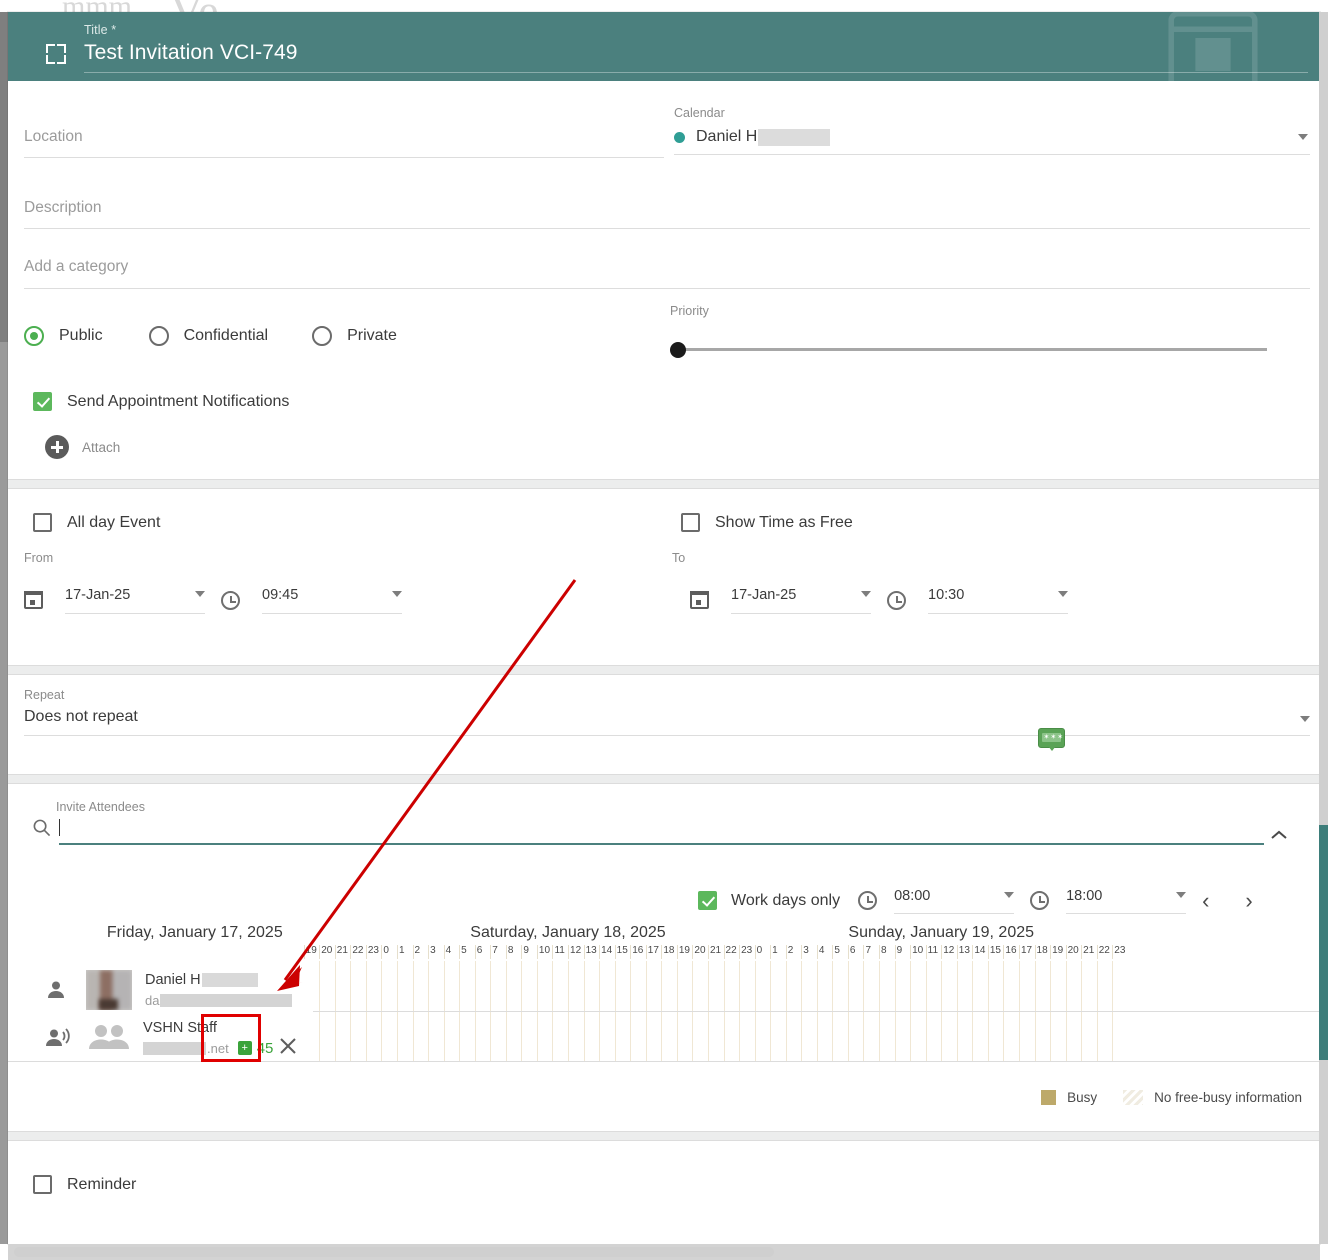 The image size is (1328, 1260). I want to click on from-date-field: 17-Jan-25, so click(135, 600).